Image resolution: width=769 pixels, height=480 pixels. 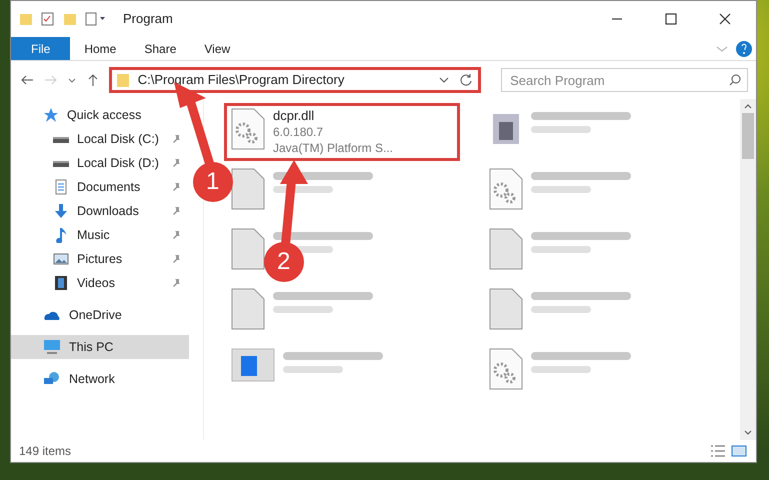 What do you see at coordinates (100, 163) in the screenshot?
I see `sidebar-item: Local Disk (D:)` at bounding box center [100, 163].